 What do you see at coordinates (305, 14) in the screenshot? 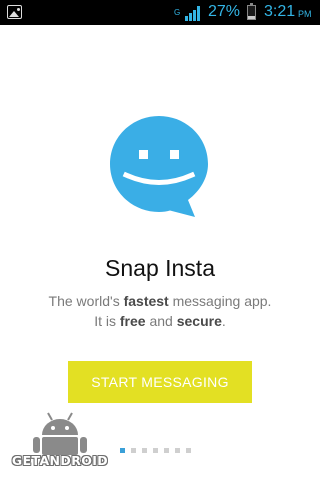
I see `clock-ampm: PM` at bounding box center [305, 14].